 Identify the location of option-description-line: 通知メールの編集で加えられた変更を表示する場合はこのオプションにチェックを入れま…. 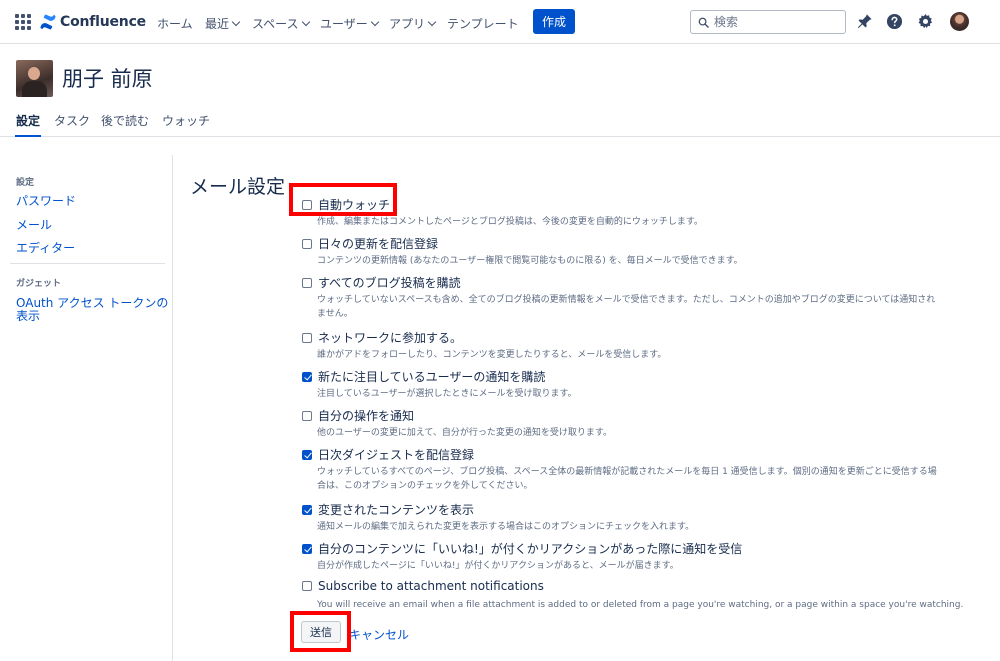
(506, 527).